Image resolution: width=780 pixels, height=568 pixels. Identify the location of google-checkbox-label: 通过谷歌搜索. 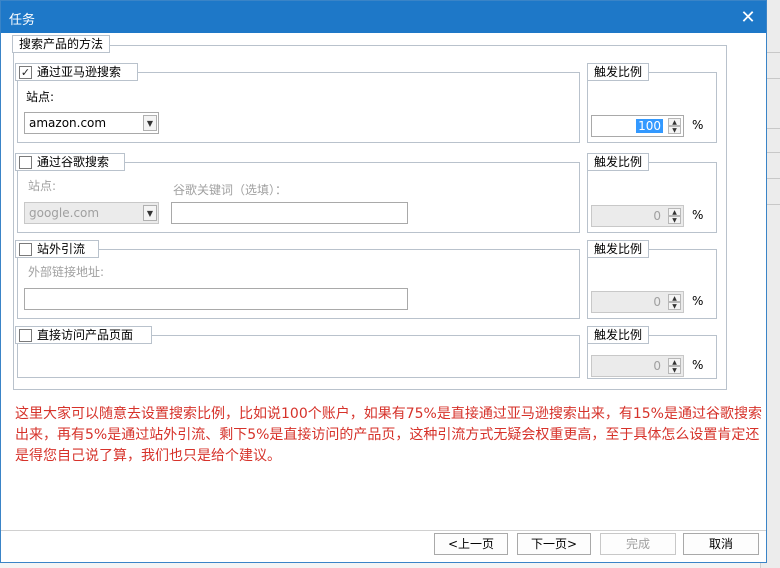
(73, 162).